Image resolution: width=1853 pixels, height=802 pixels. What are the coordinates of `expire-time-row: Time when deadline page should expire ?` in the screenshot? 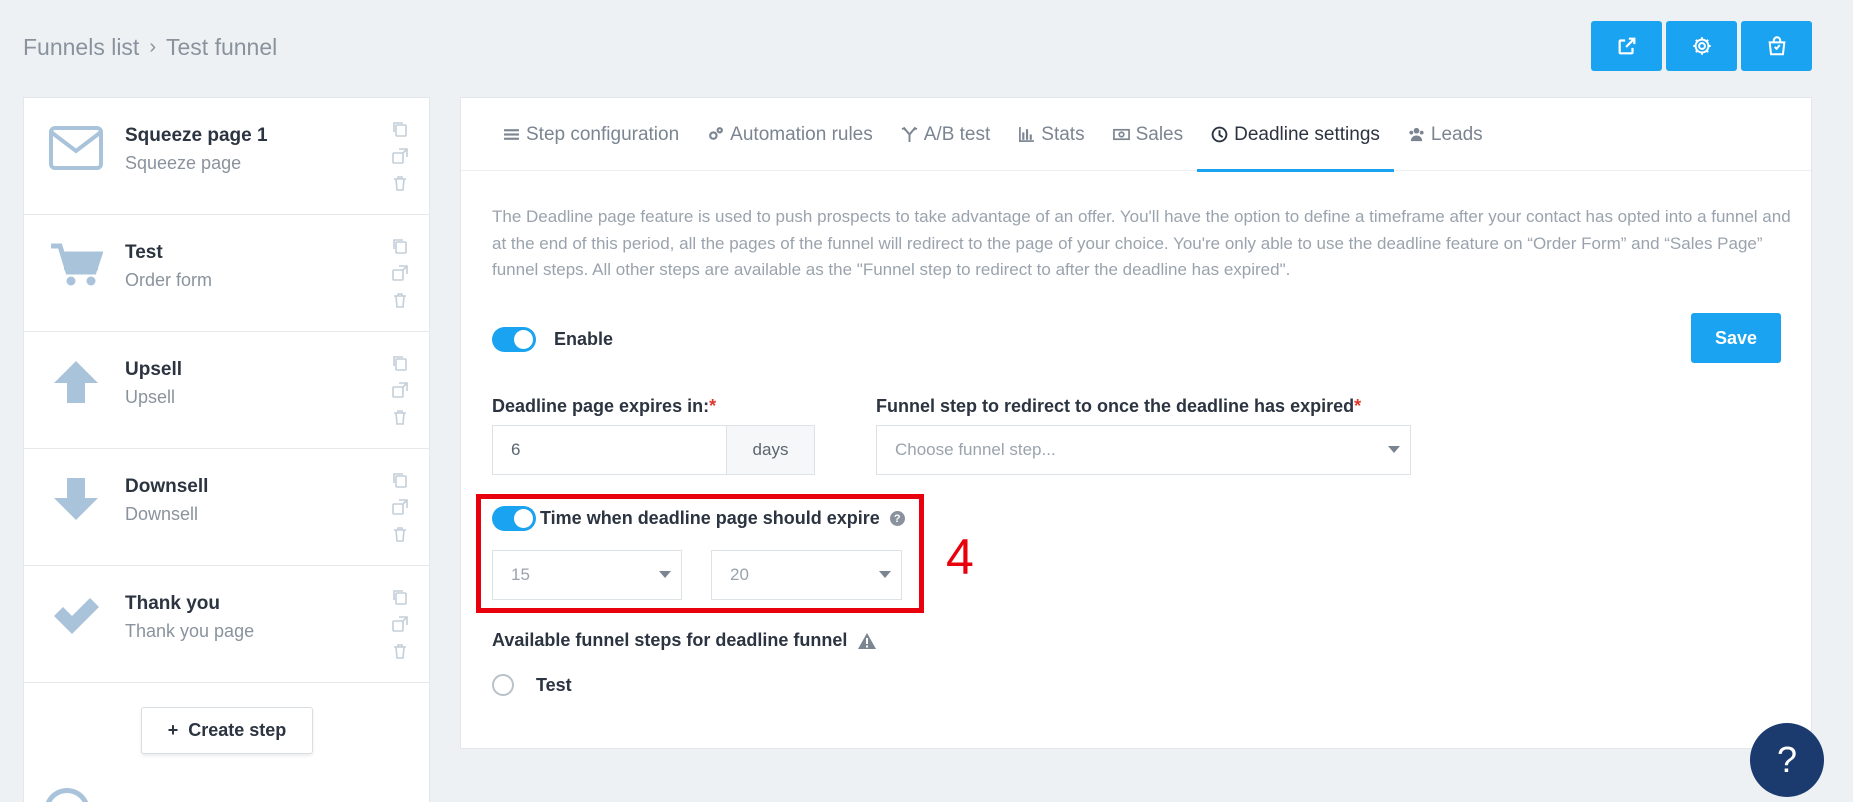 It's located at (698, 518).